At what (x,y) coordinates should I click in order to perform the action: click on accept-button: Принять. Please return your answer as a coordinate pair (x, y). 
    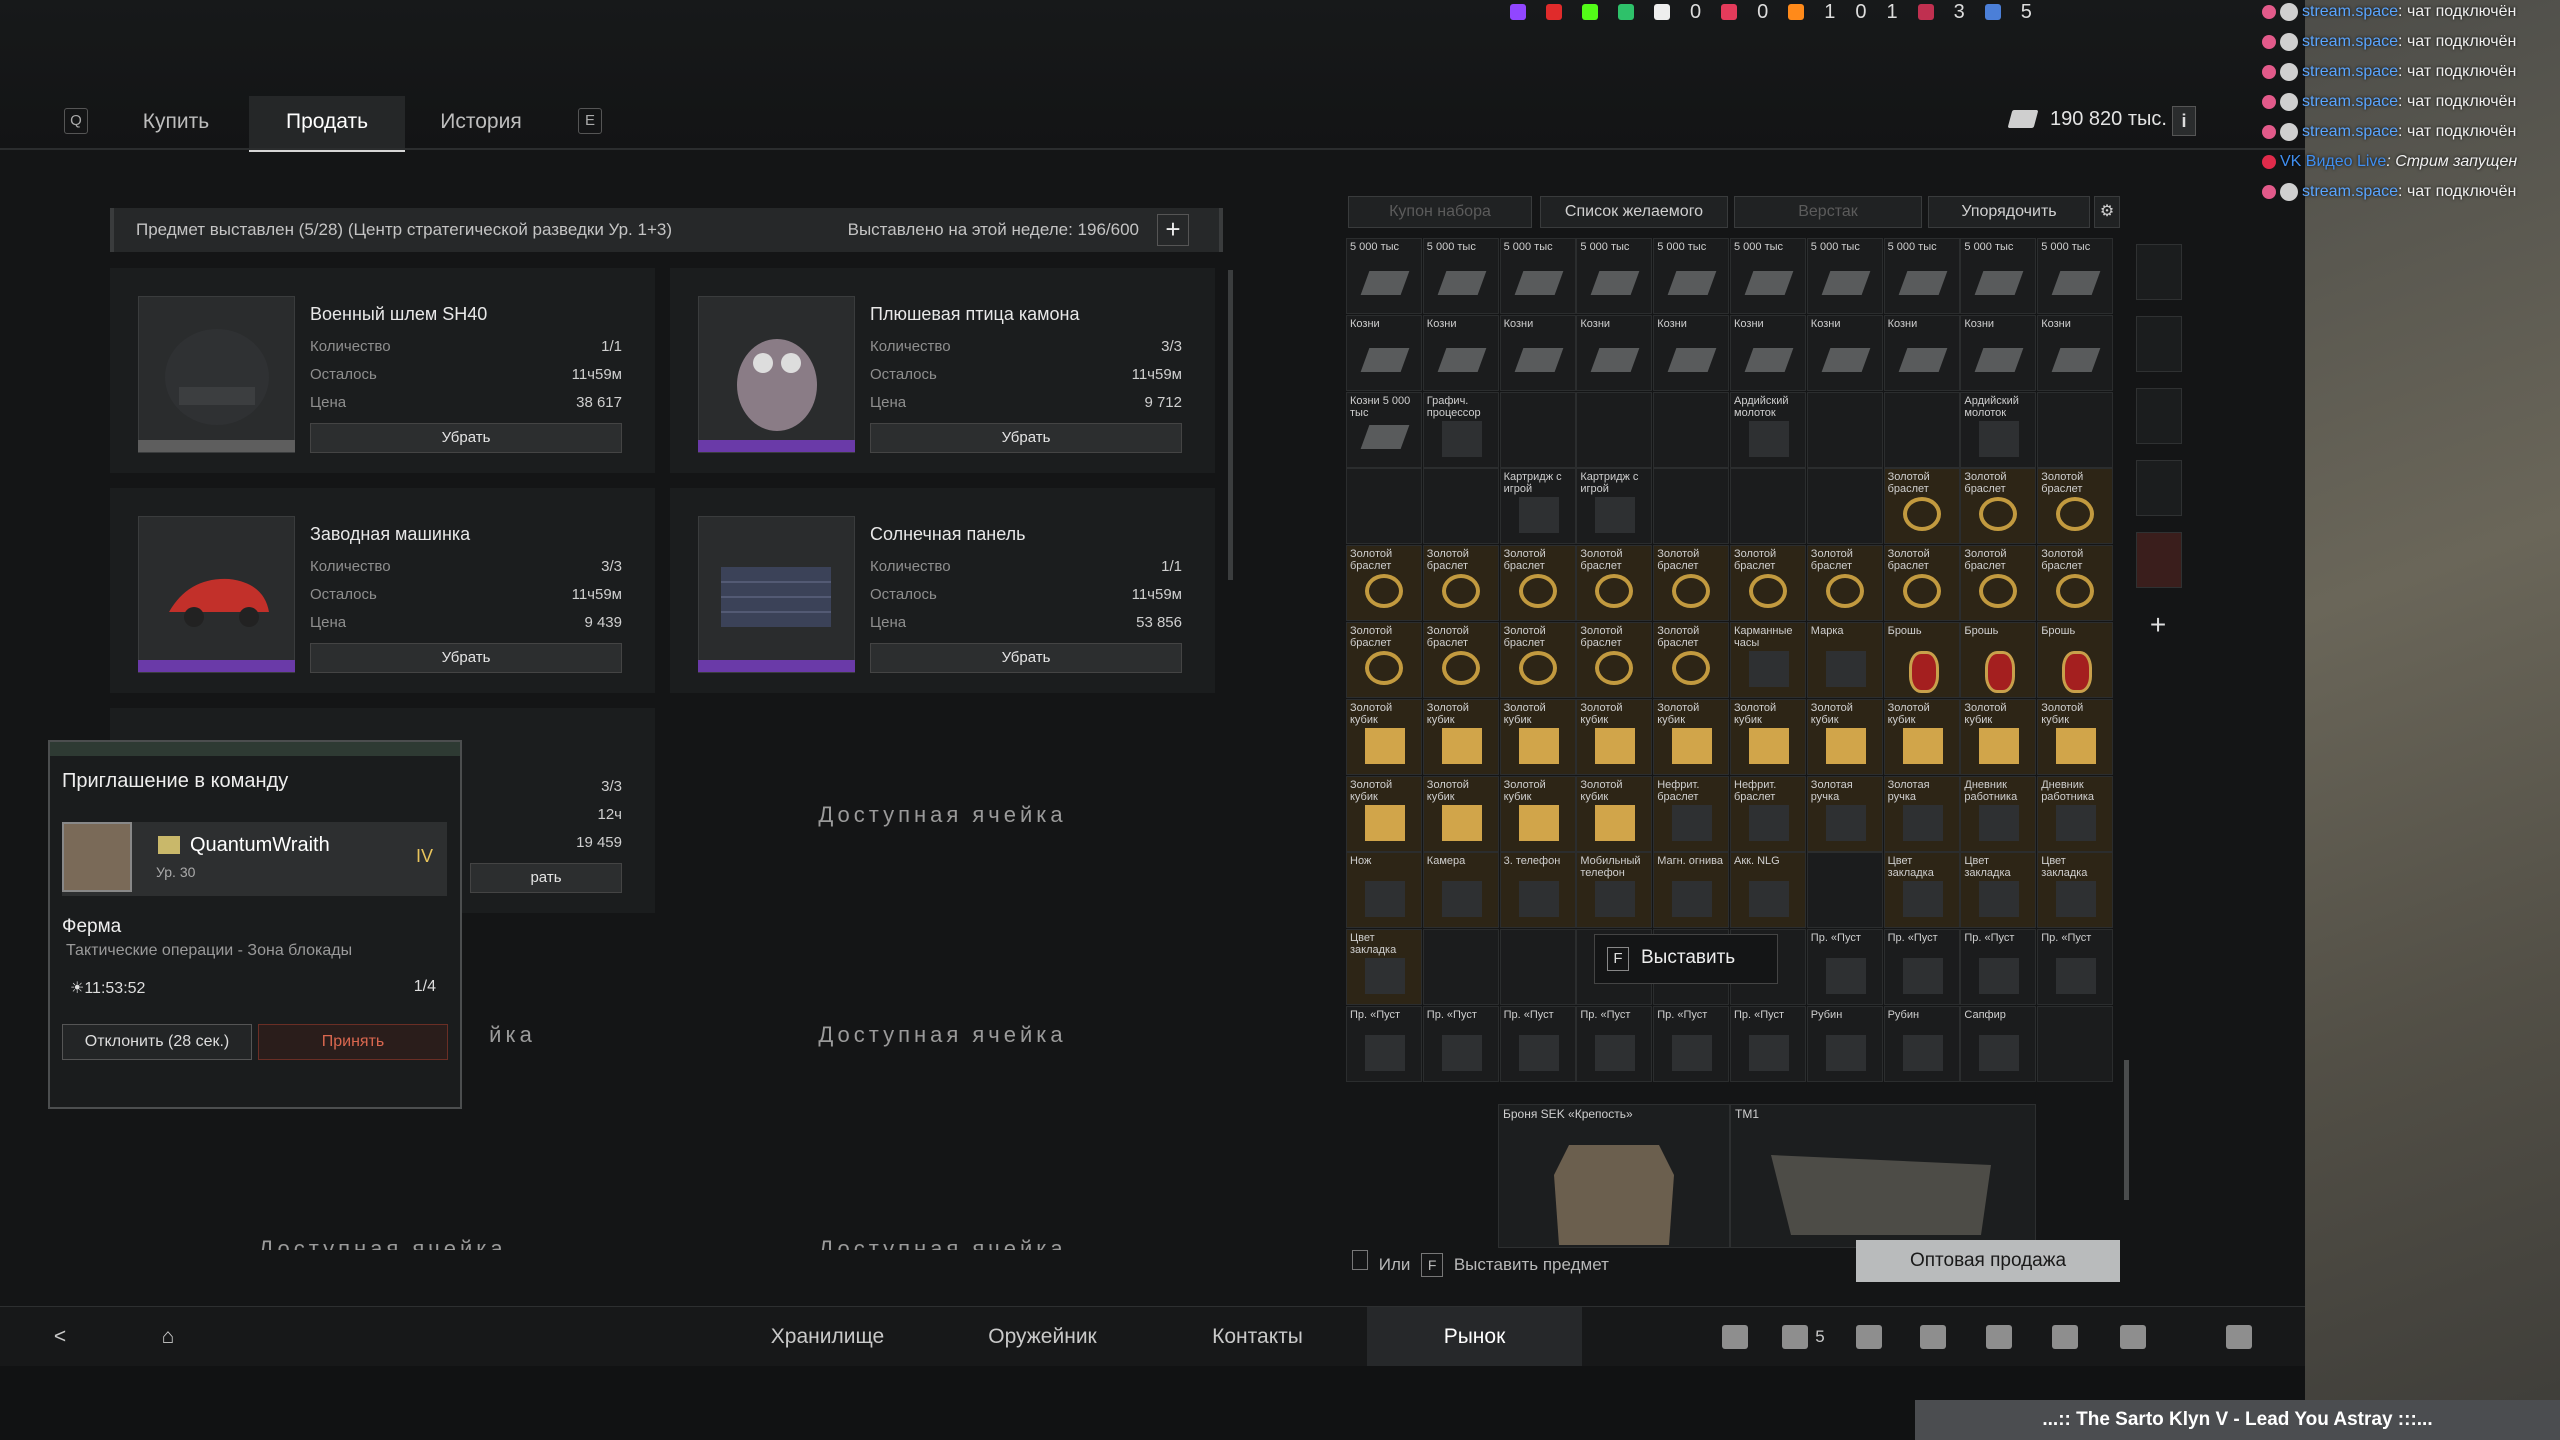
    Looking at the image, I should click on (353, 1042).